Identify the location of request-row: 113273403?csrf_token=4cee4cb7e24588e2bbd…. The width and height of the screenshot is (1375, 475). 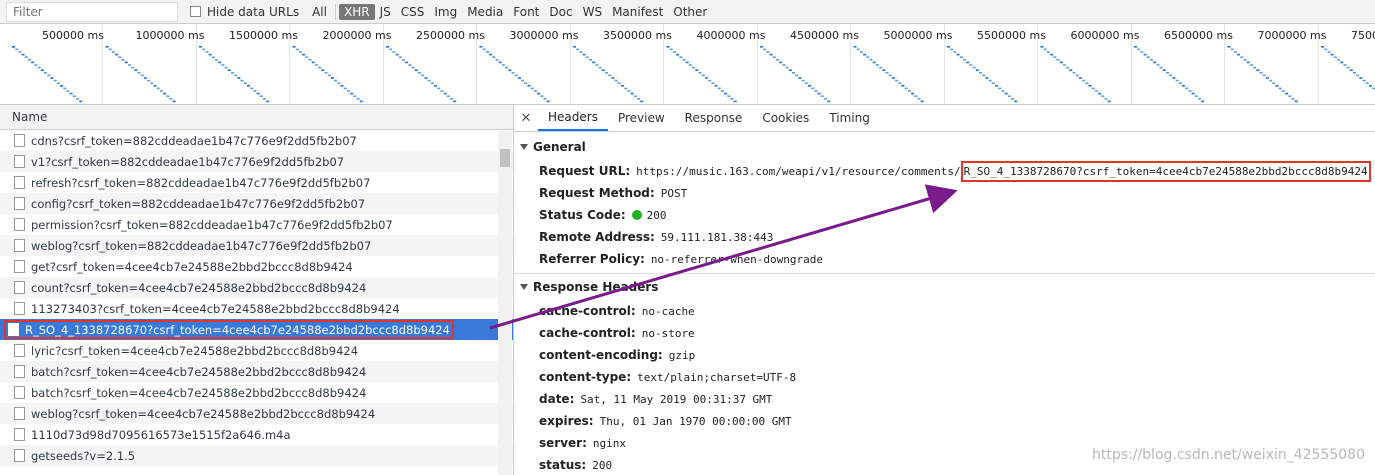
(256, 308).